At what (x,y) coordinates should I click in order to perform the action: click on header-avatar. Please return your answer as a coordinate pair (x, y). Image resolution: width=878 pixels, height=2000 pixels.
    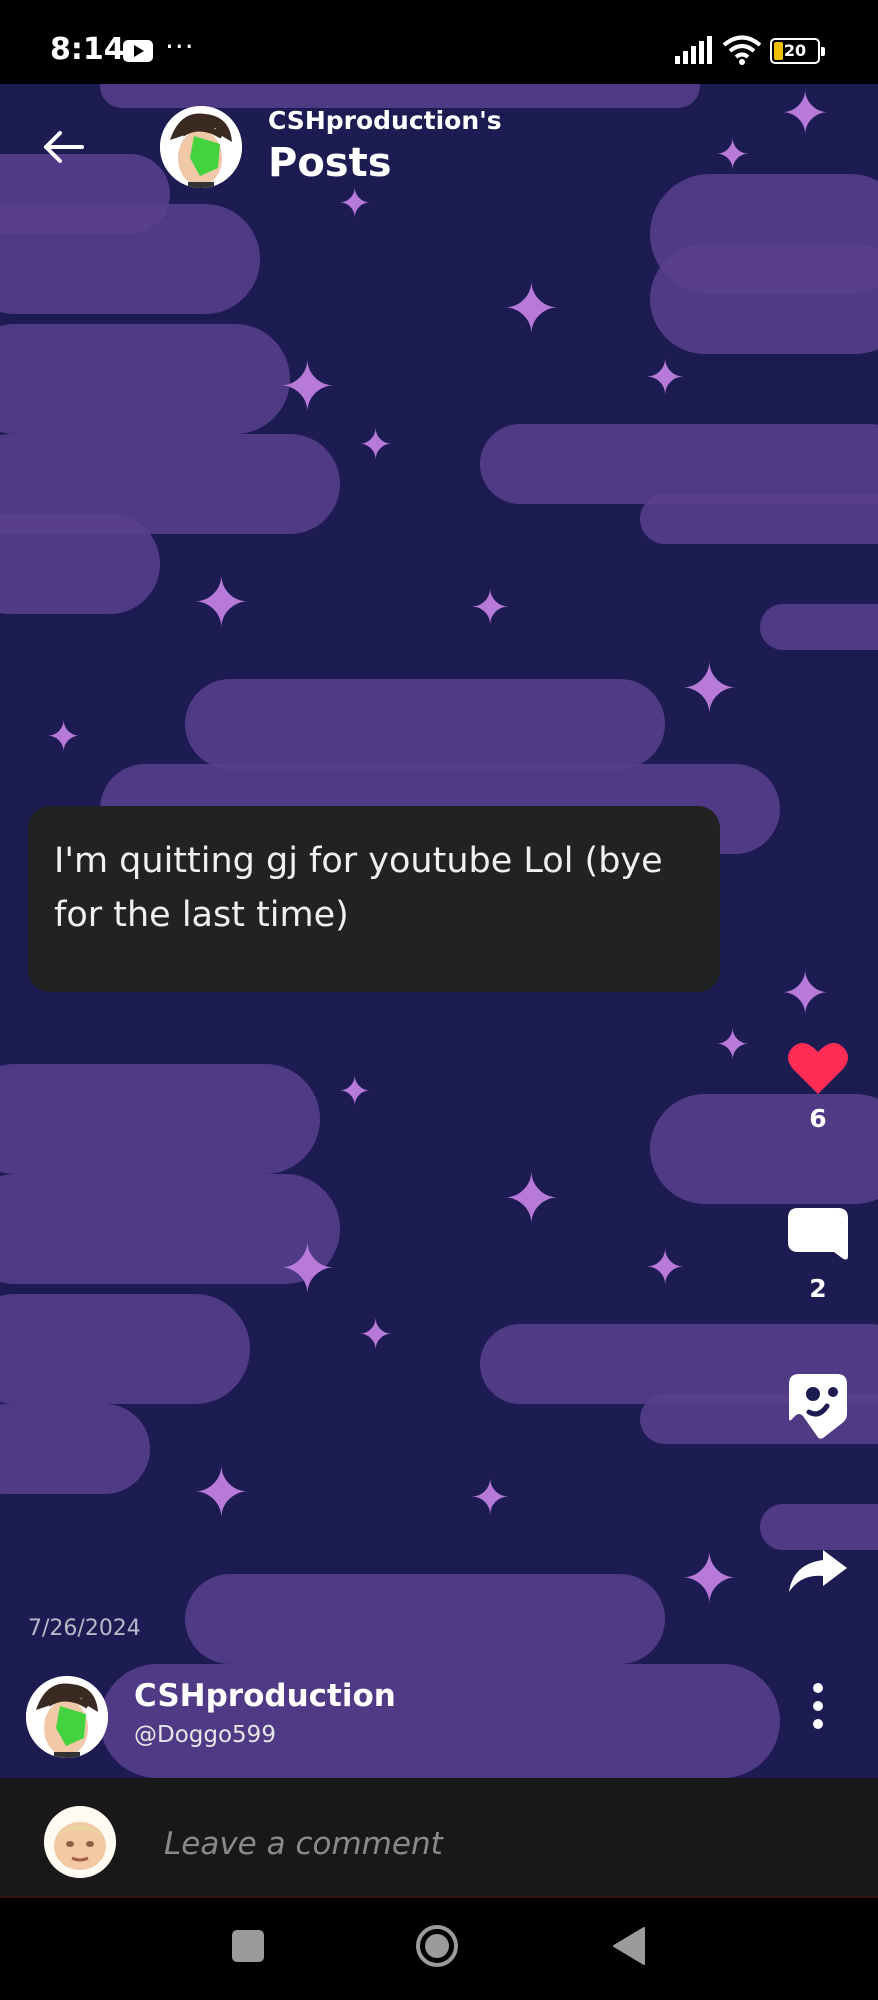
    Looking at the image, I should click on (201, 147).